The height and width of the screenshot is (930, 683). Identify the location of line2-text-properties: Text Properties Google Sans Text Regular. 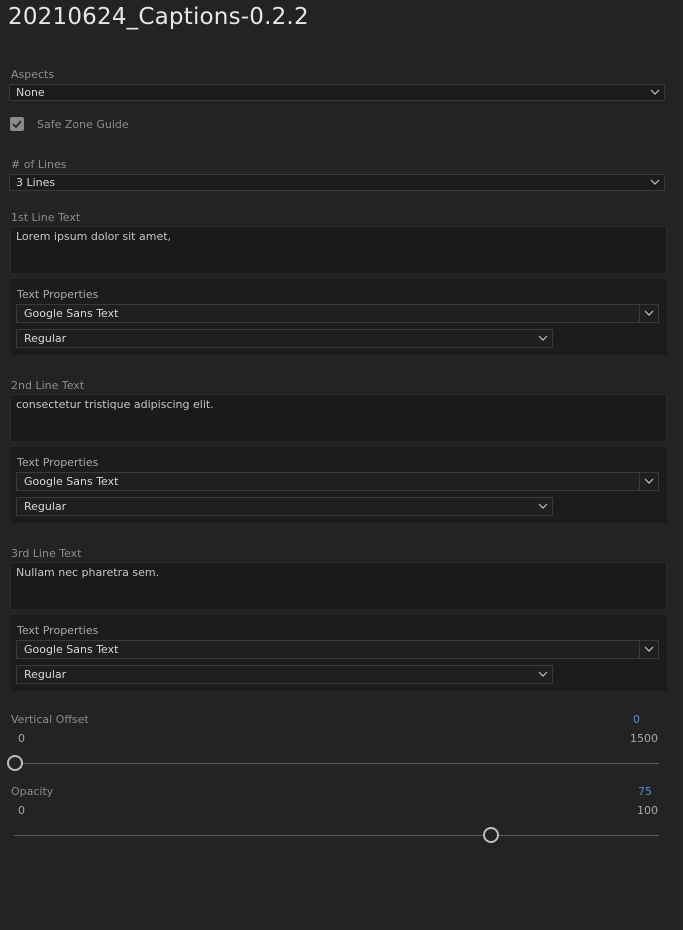
(338, 485).